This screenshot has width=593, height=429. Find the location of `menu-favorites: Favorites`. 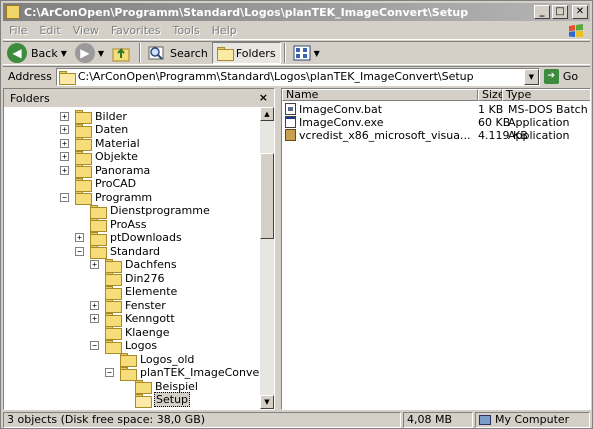

menu-favorites: Favorites is located at coordinates (136, 30).